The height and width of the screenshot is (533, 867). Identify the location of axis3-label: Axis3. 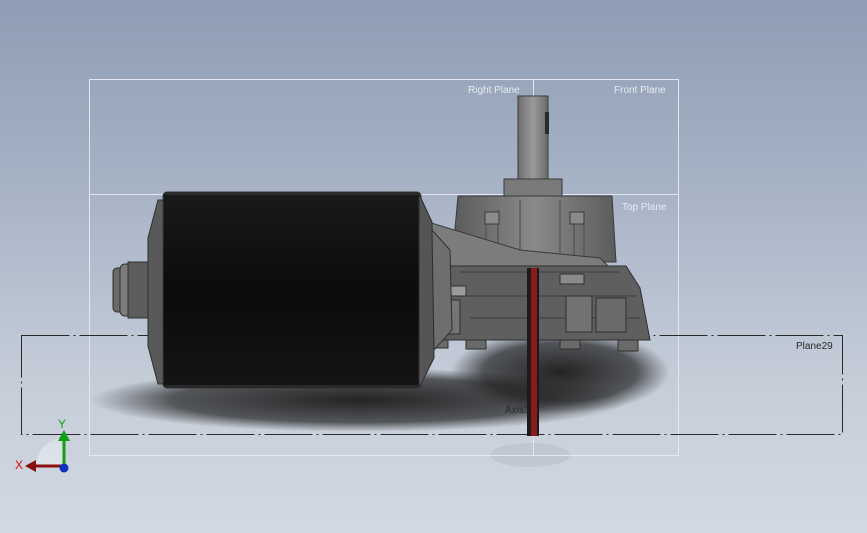
(517, 410).